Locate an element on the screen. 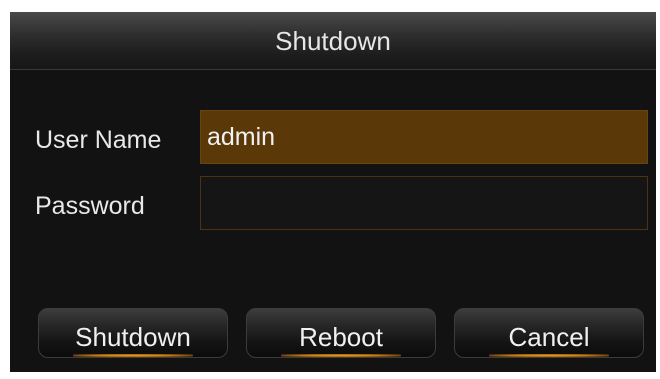  reboot-button: Reboot is located at coordinates (341, 333).